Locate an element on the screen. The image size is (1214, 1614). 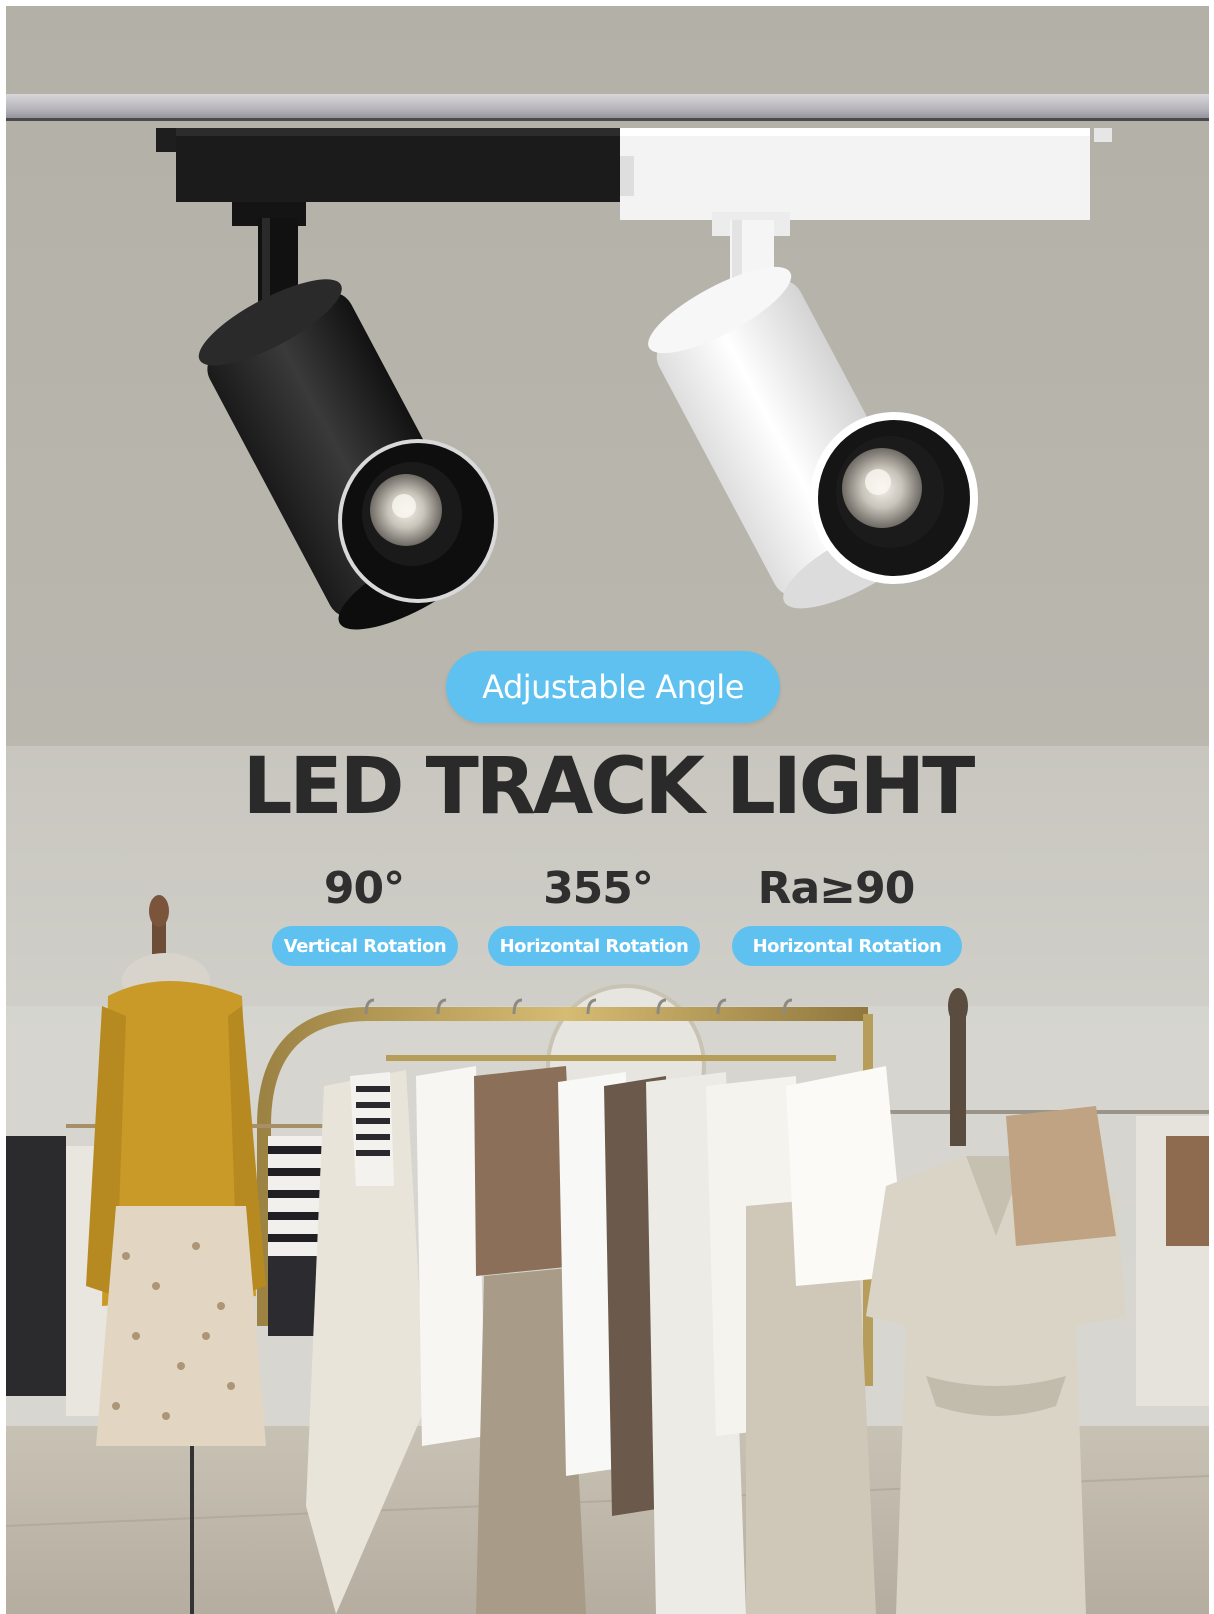
product-headline: LED TRACK LIGHT is located at coordinates (609, 787).